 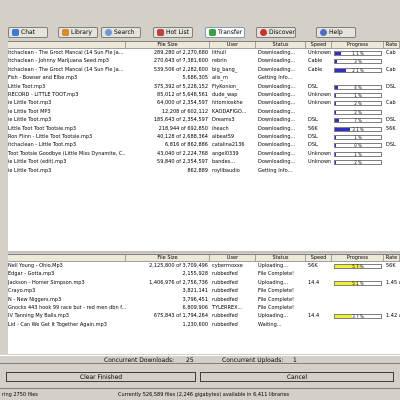 I want to click on concurrent-uploads-value: 1, so click(x=295, y=361).